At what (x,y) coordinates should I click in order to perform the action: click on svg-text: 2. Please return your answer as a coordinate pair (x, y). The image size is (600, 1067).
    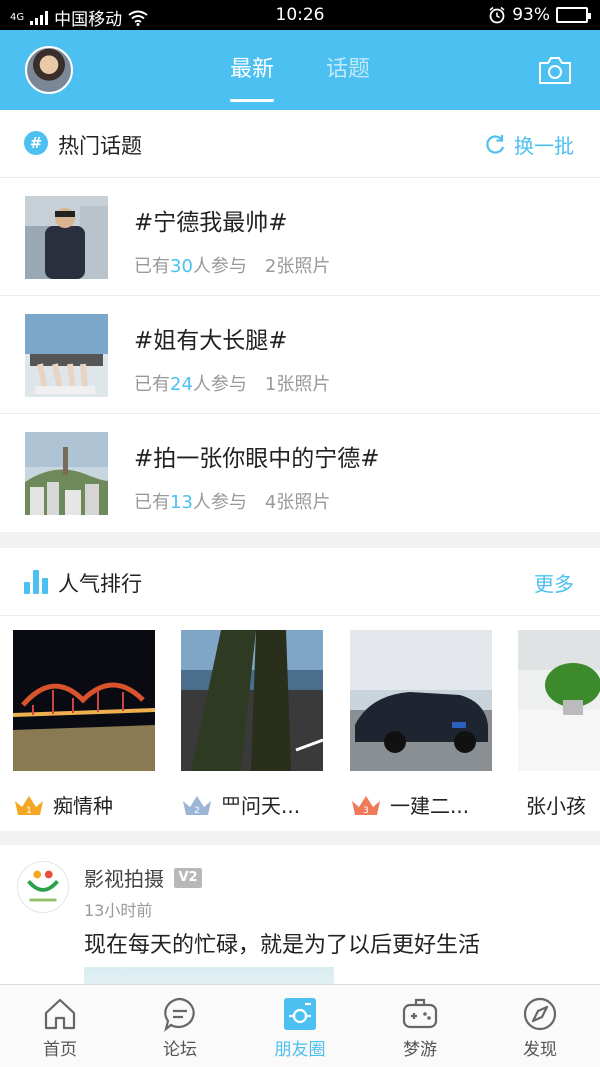
    Looking at the image, I should click on (197, 811).